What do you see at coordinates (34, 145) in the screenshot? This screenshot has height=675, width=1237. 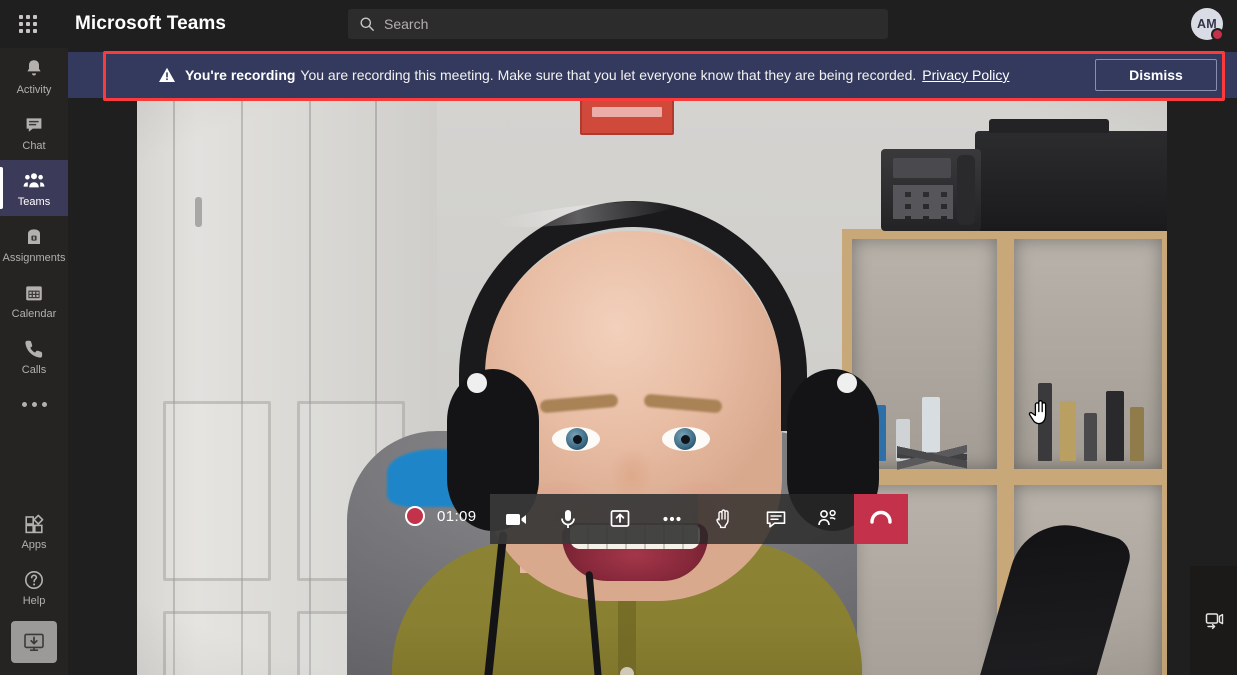 I see `sidebar-item-label: Chat` at bounding box center [34, 145].